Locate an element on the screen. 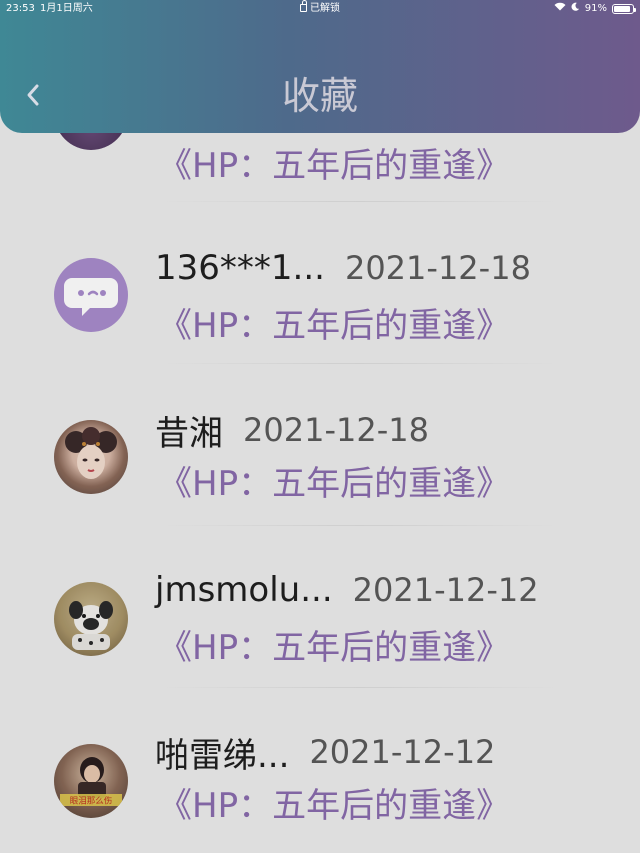 The height and width of the screenshot is (853, 640). name-line: jmsmolu... 2021-12-12 is located at coordinates (347, 590).